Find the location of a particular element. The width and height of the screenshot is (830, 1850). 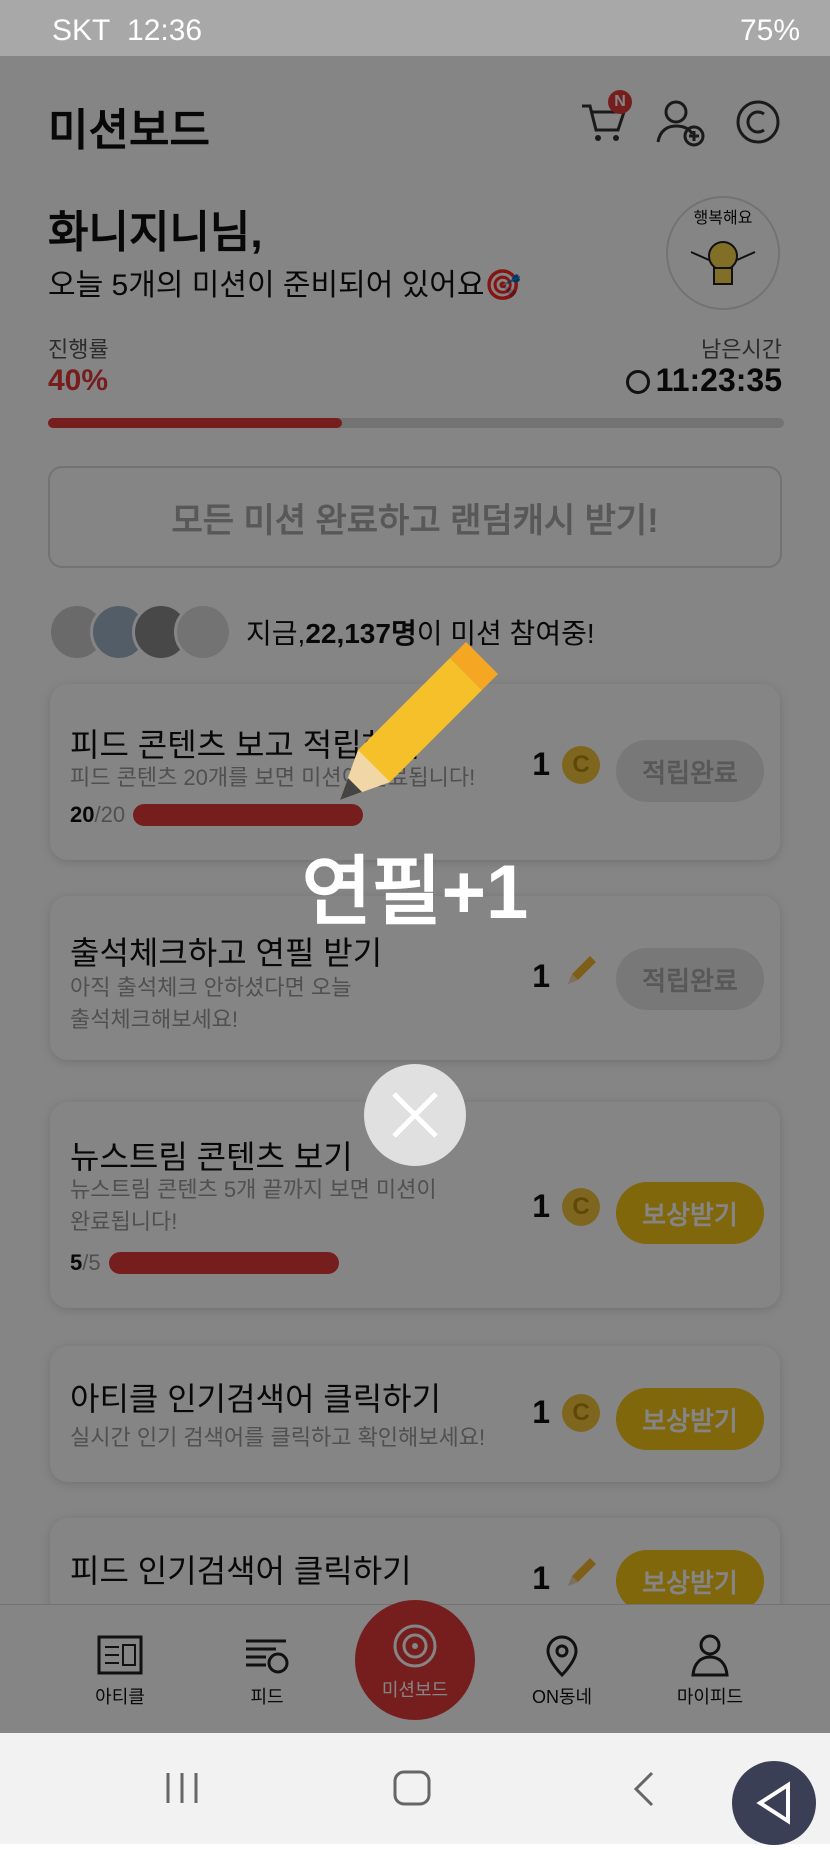

home-icon is located at coordinates (412, 1788).